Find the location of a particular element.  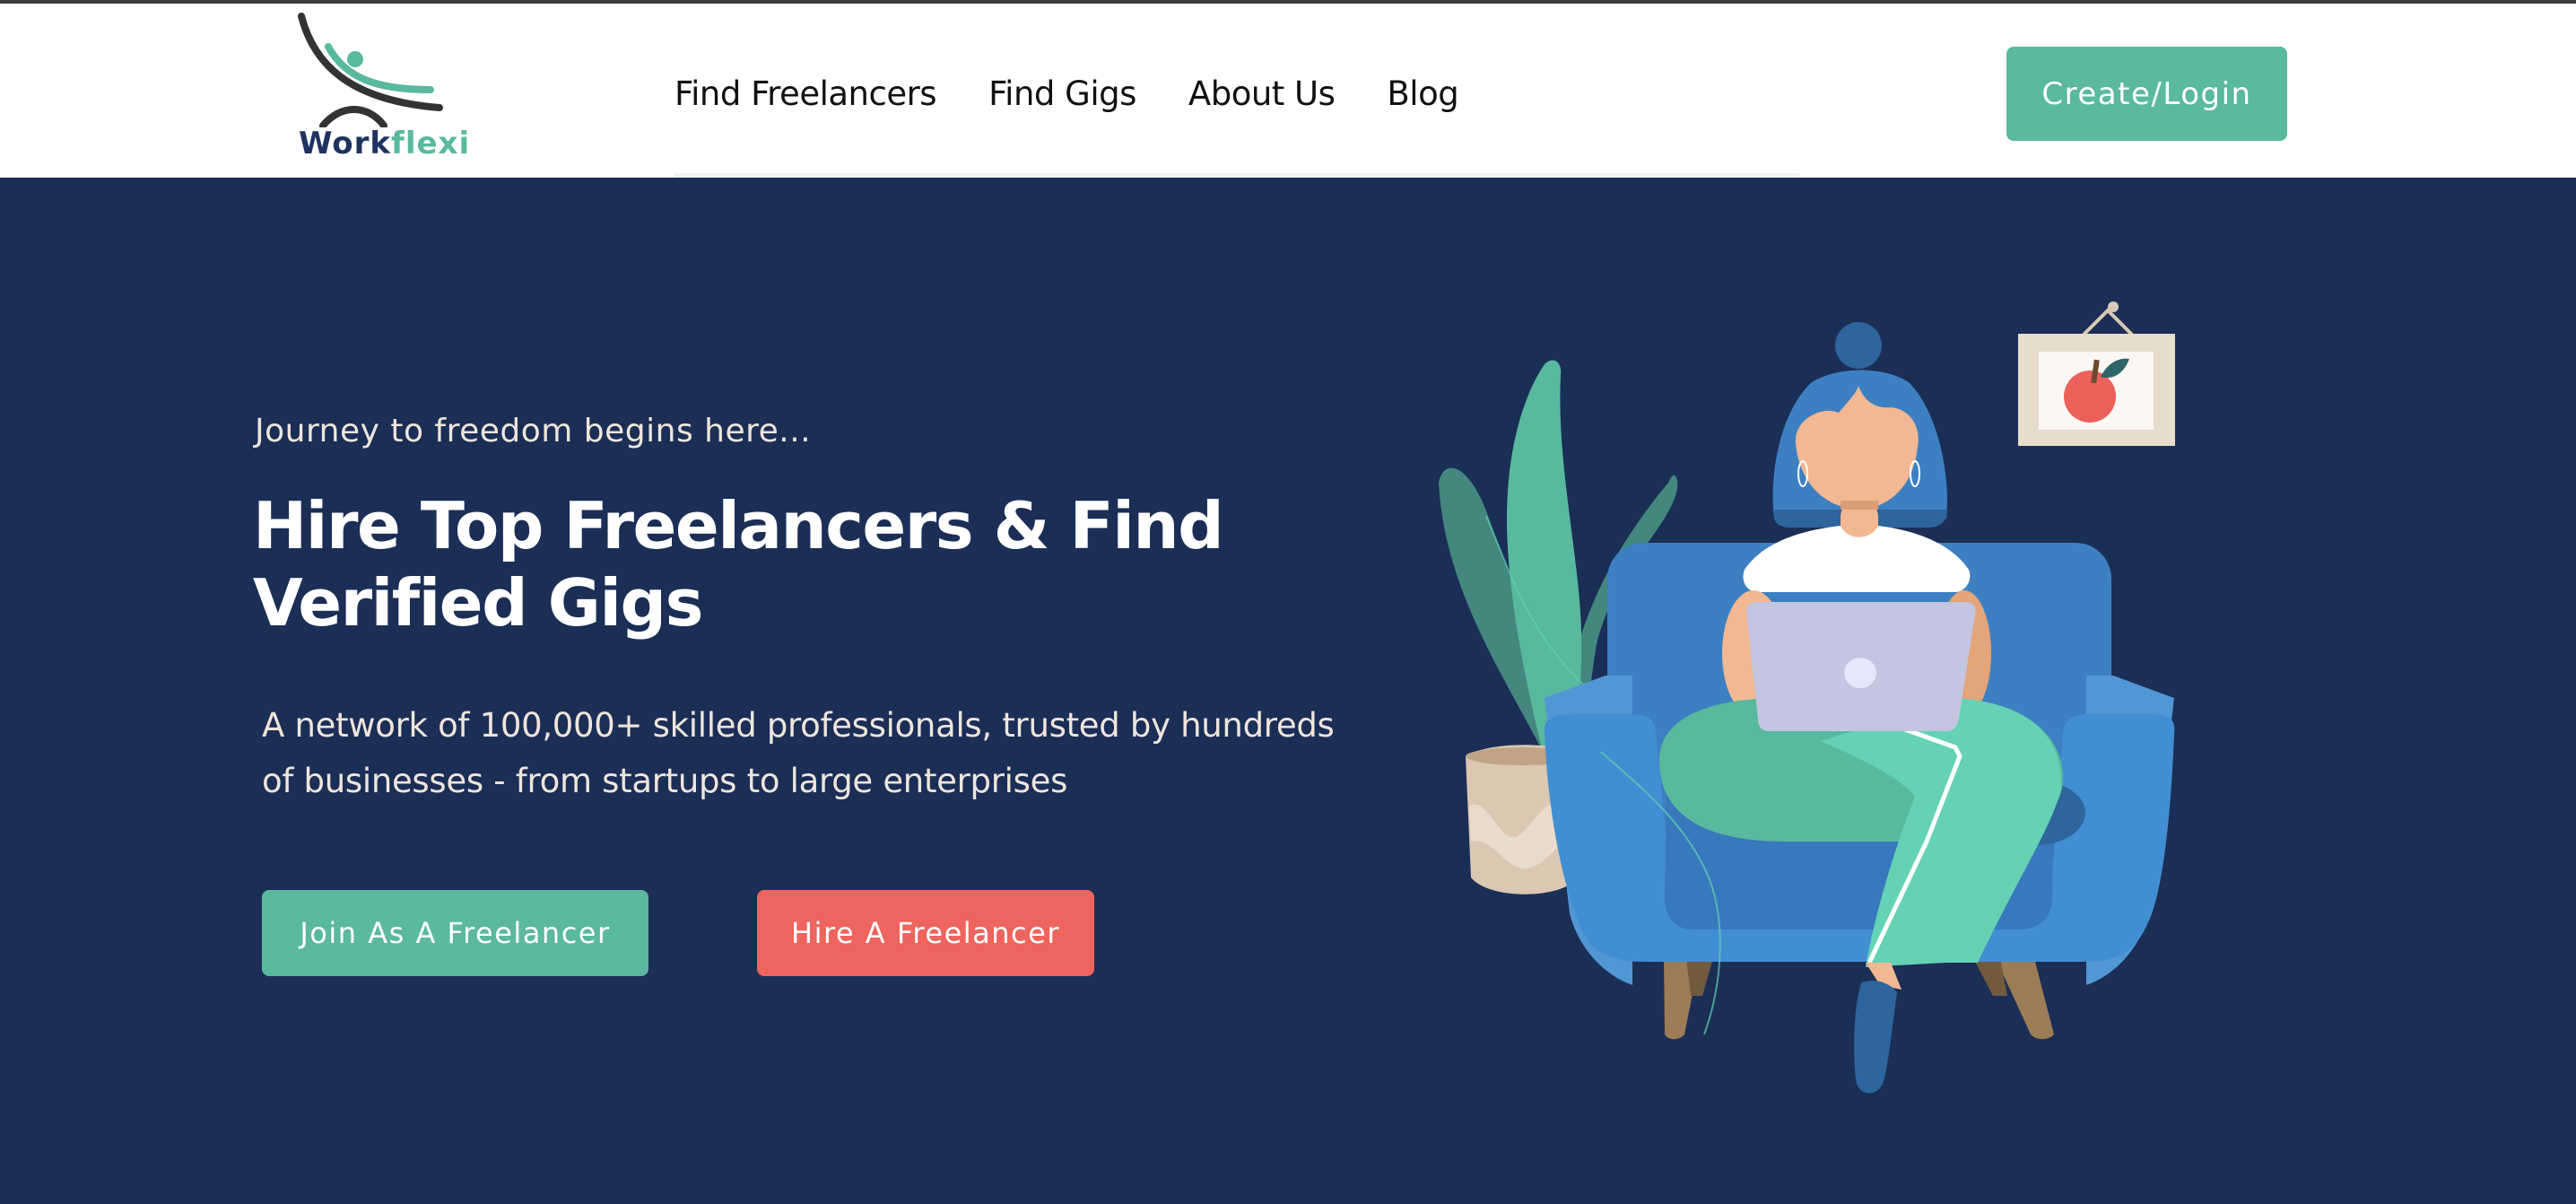

brand-wordmark-flexi: flexi is located at coordinates (431, 143).